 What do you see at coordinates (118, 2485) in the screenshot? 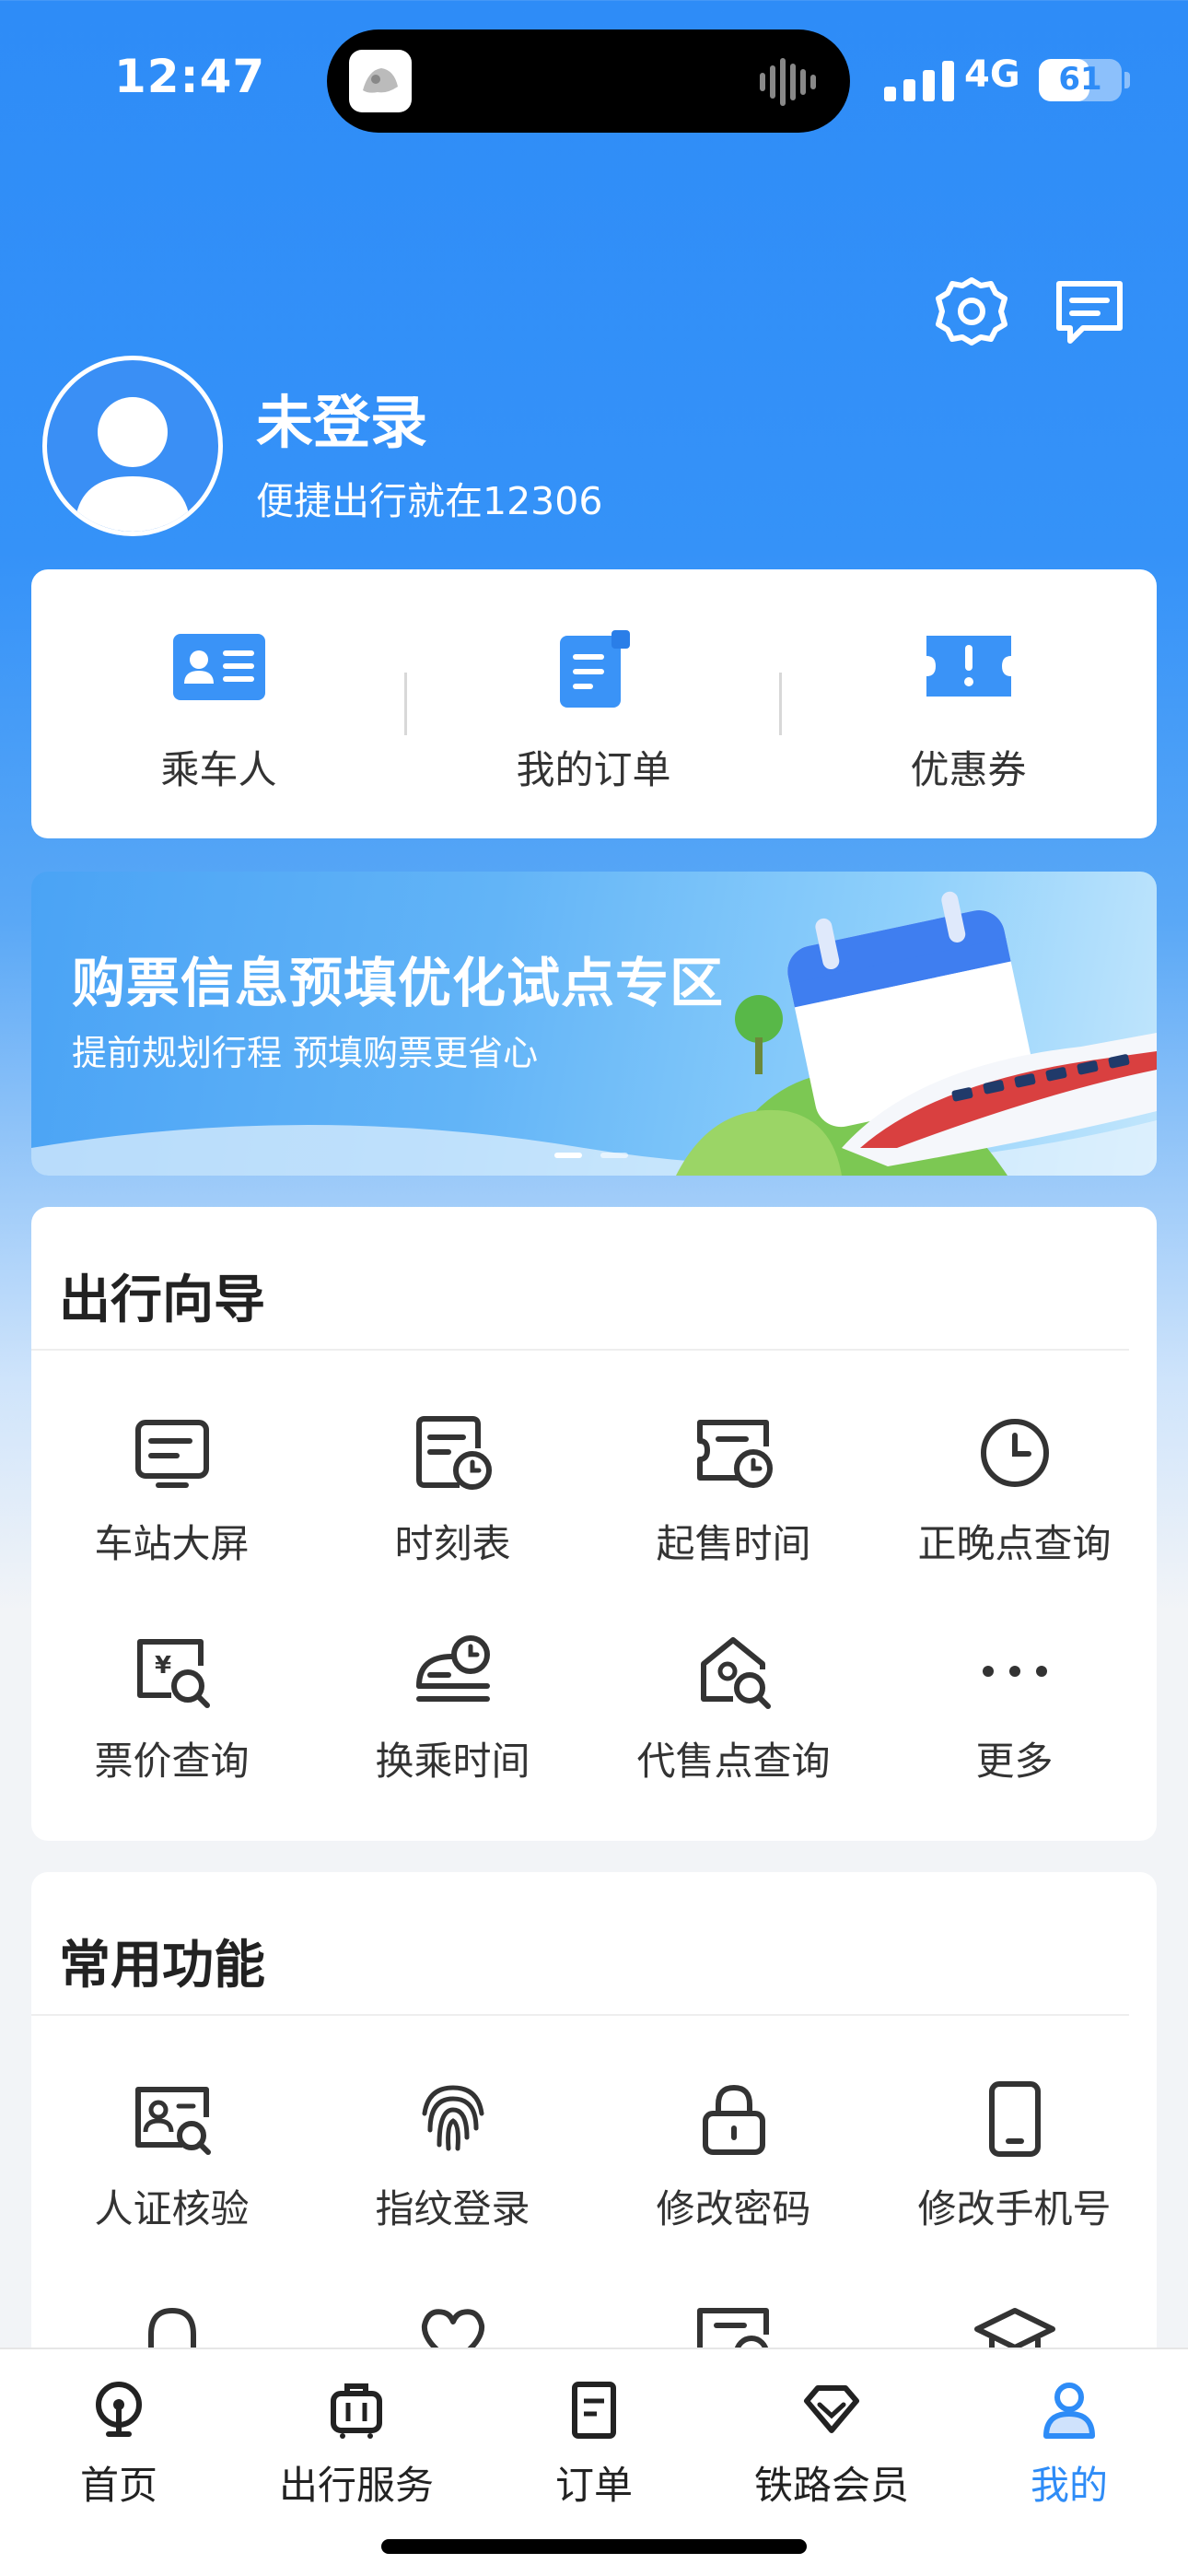
I see `tab-label: 首页` at bounding box center [118, 2485].